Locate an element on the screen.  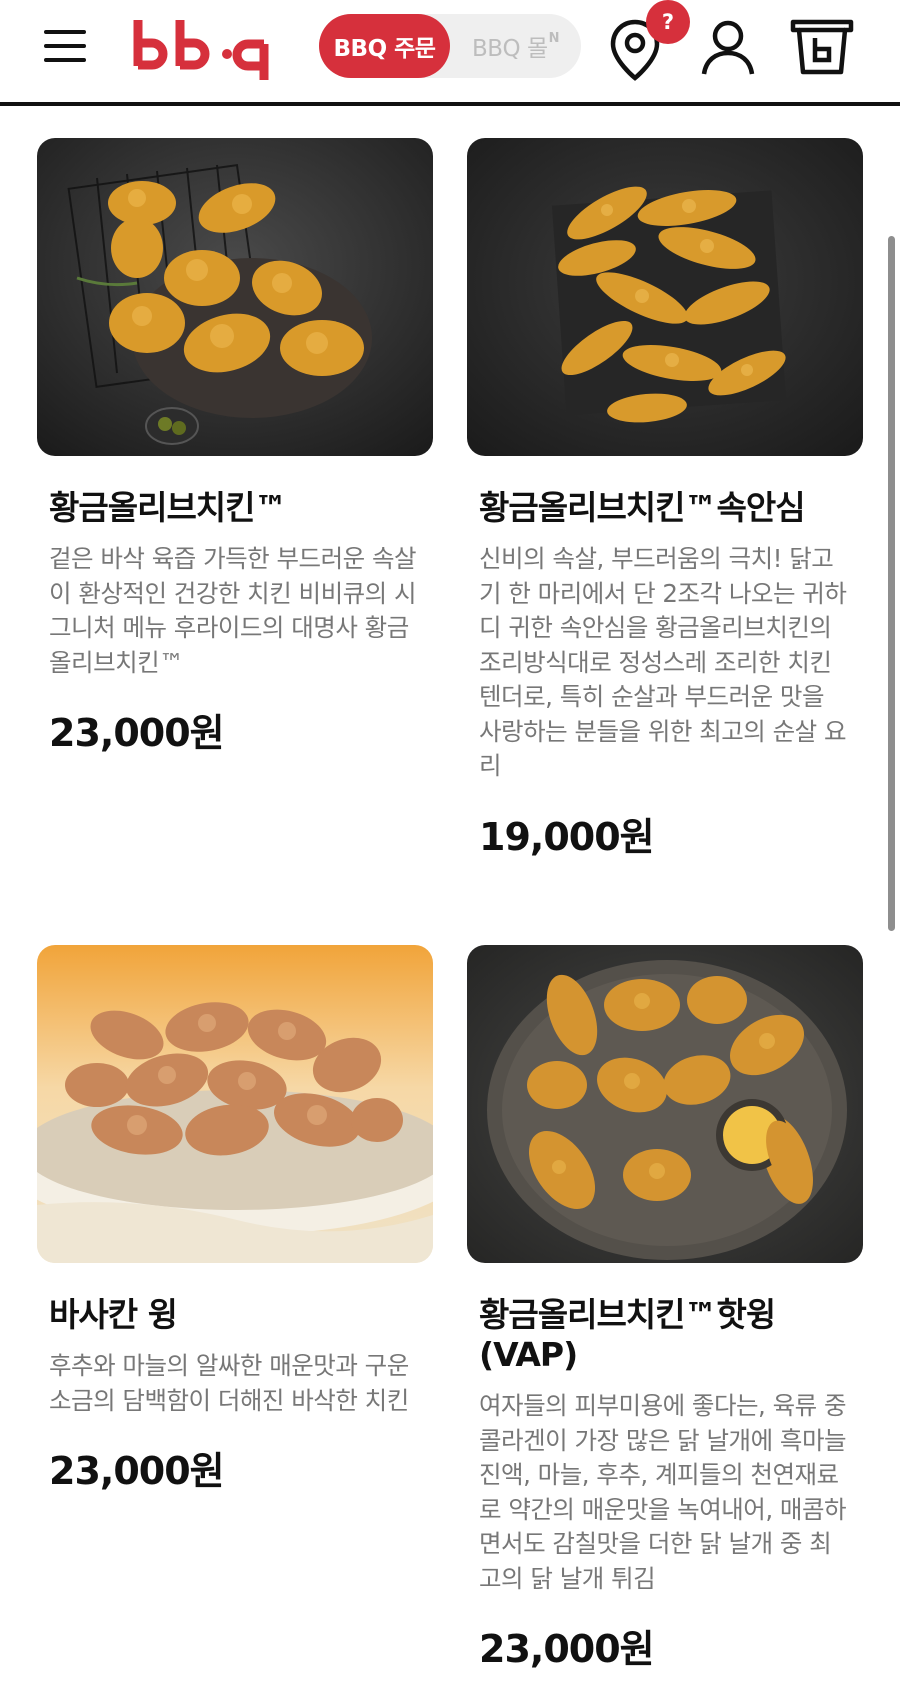
bbq-order-tab: BBQ 주문 is located at coordinates (384, 46).